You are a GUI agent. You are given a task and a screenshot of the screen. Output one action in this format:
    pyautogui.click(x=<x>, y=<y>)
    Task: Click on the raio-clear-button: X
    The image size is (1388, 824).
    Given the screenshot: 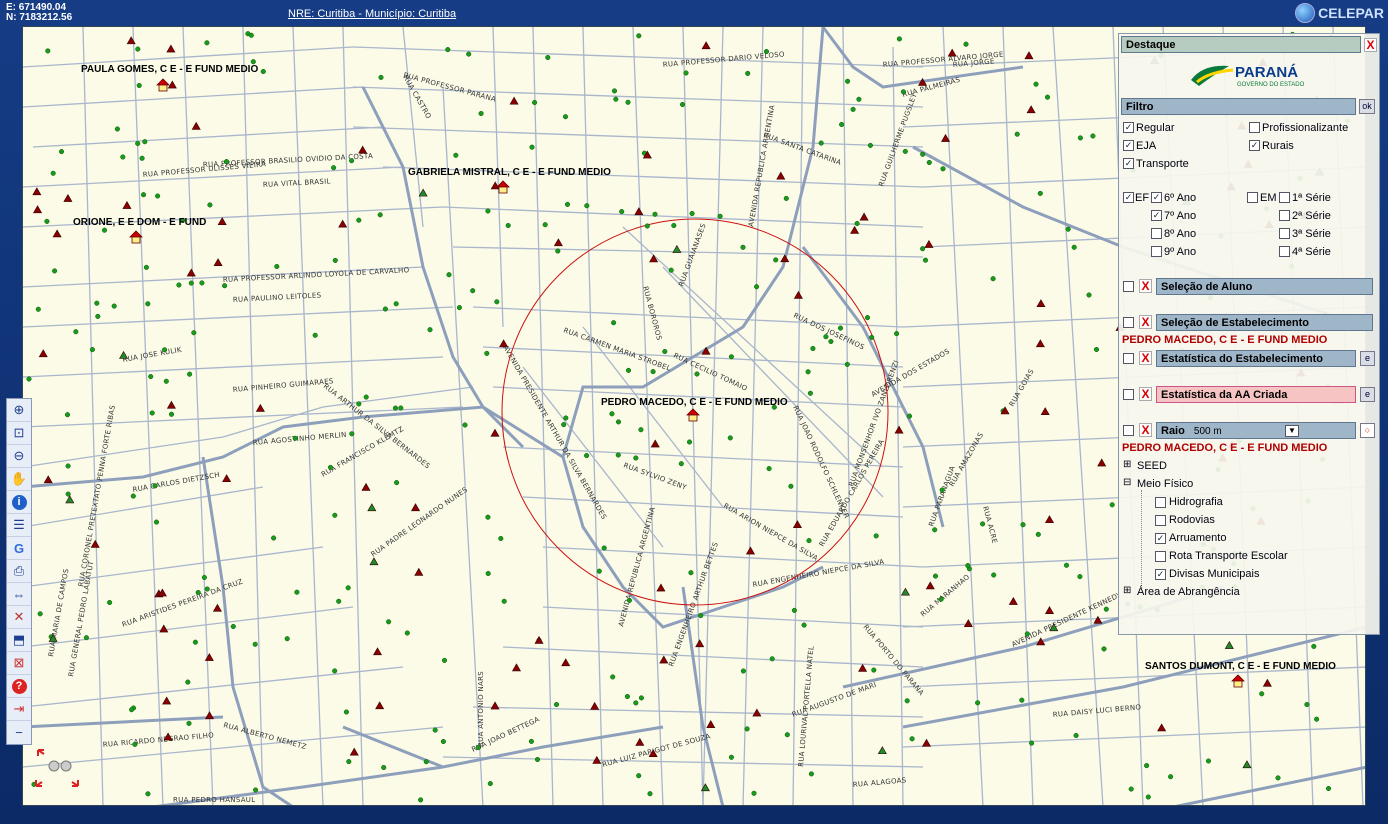 What is the action you would take?
    pyautogui.click(x=1145, y=430)
    